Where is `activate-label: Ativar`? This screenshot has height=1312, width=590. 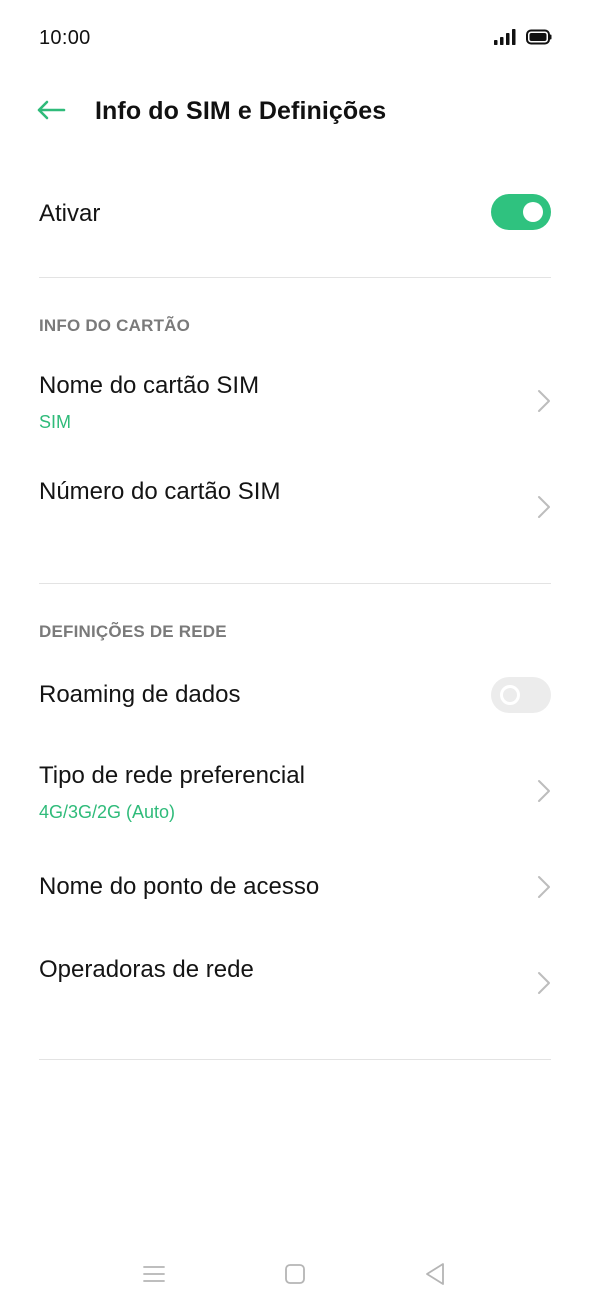
activate-label: Ativar is located at coordinates (70, 213).